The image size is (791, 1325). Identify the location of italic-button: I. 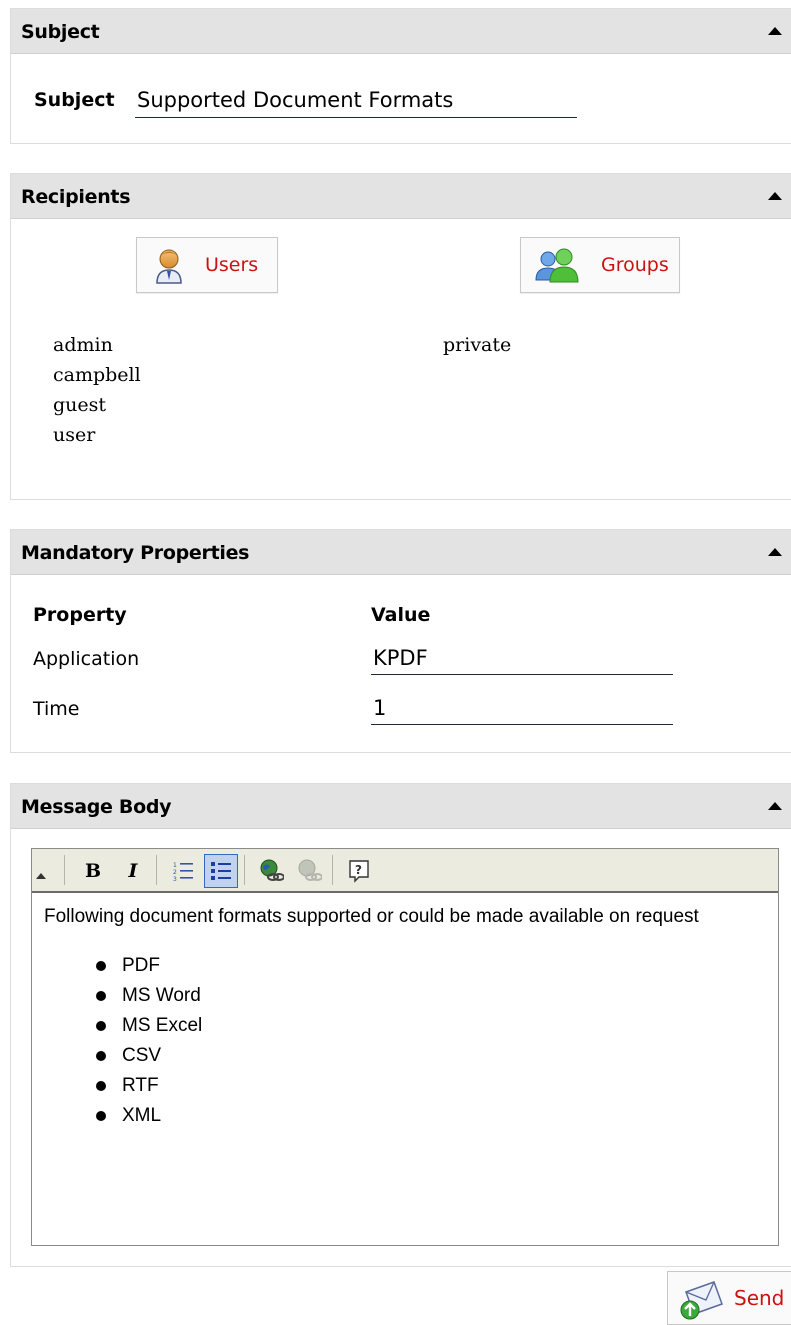
(133, 871).